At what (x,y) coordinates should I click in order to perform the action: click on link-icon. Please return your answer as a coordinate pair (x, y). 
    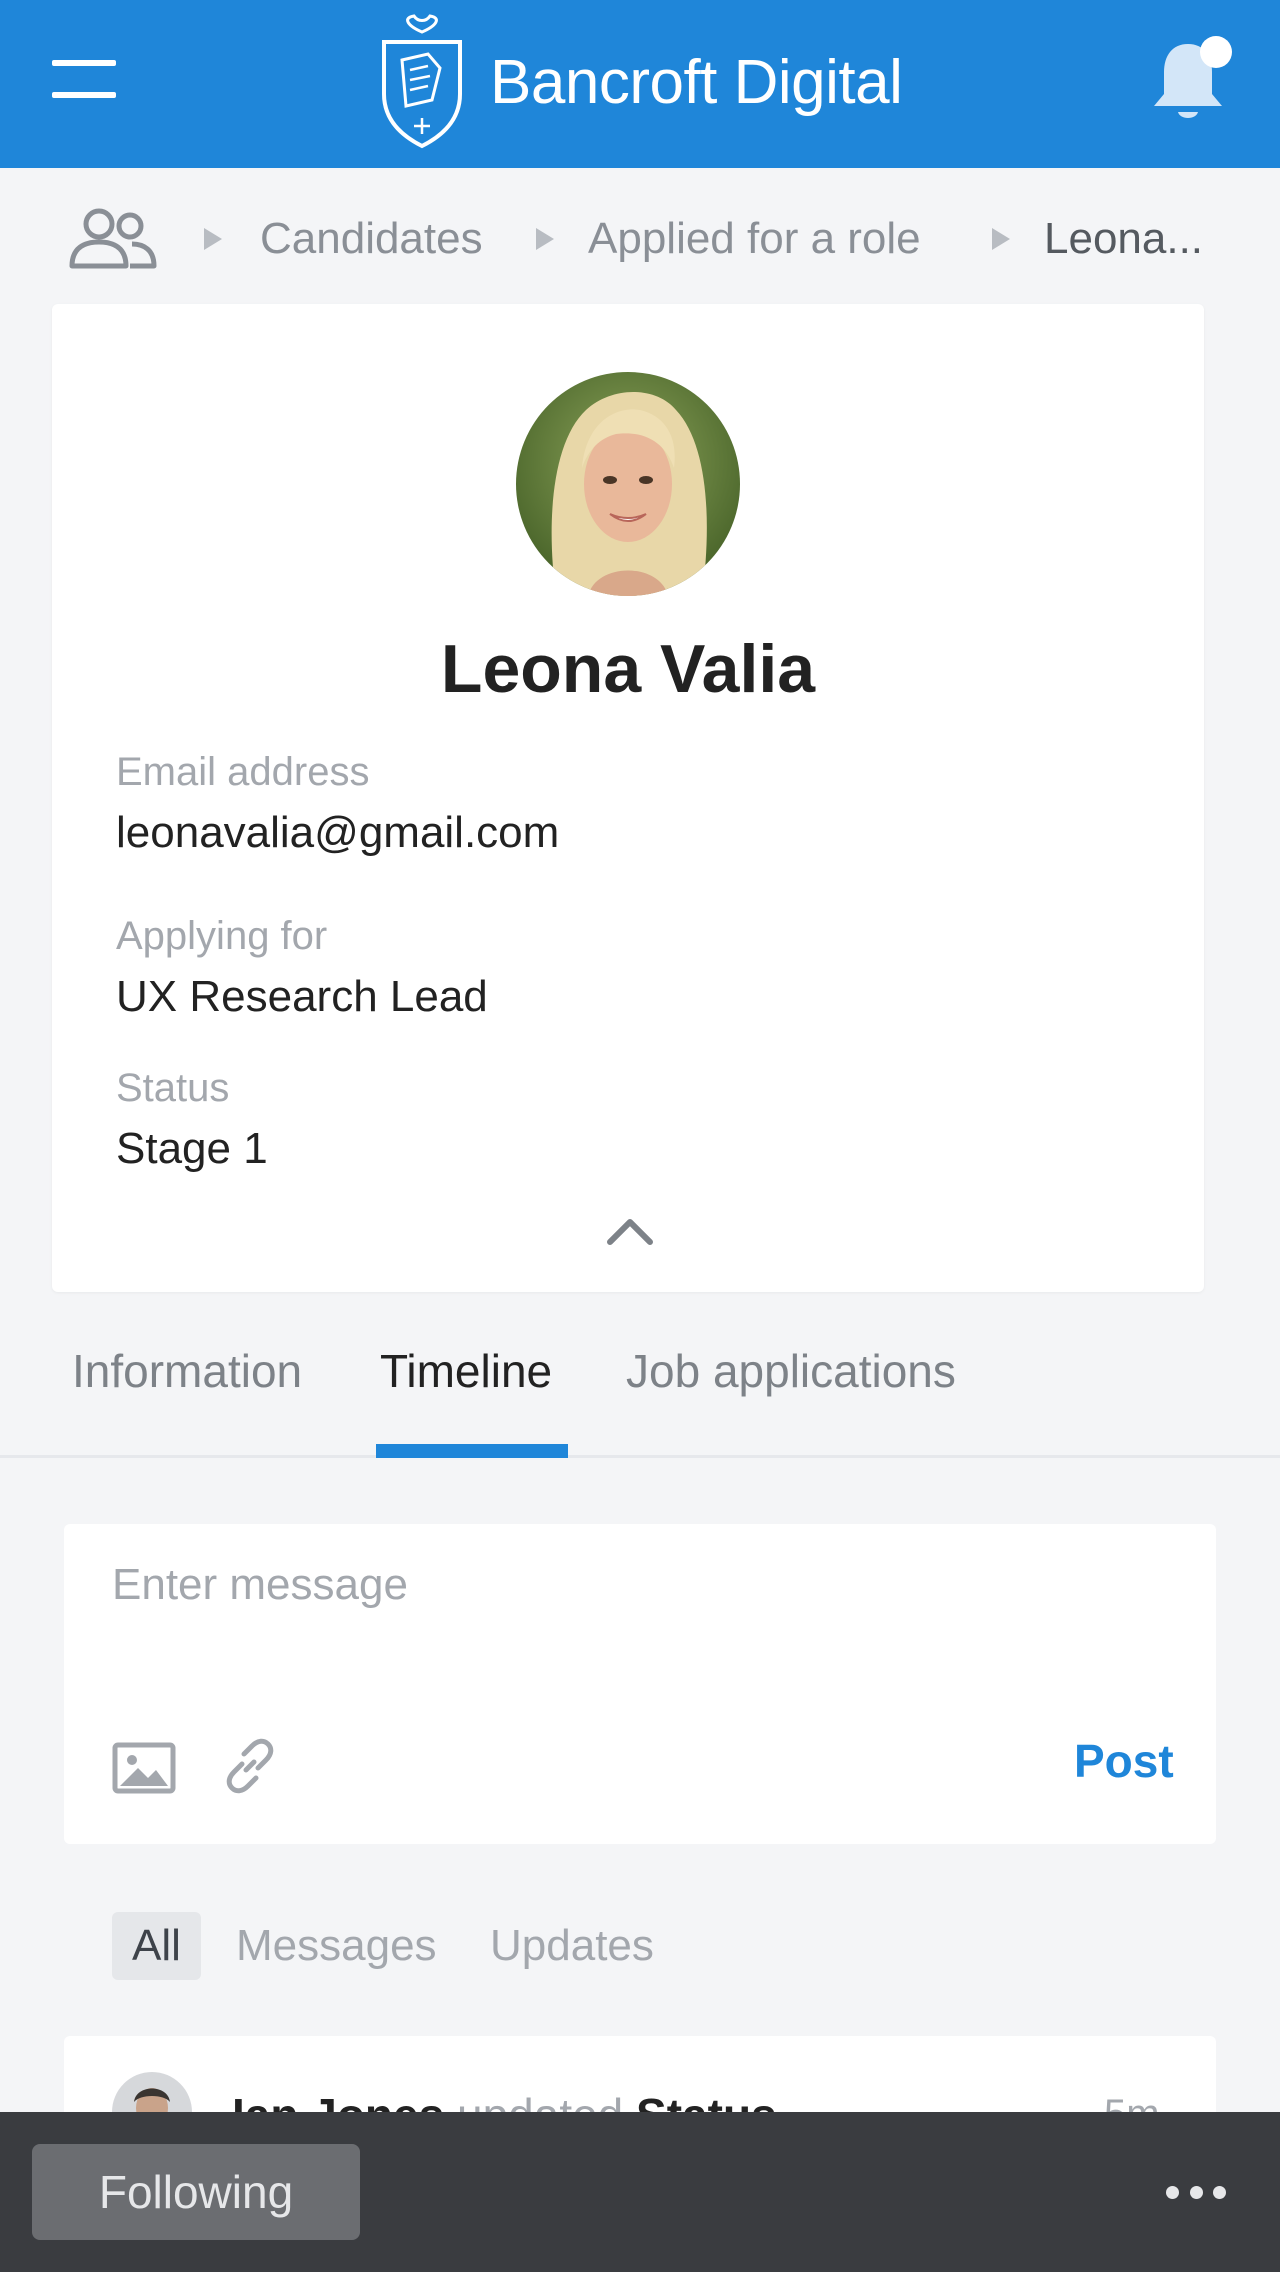
    Looking at the image, I should click on (250, 1766).